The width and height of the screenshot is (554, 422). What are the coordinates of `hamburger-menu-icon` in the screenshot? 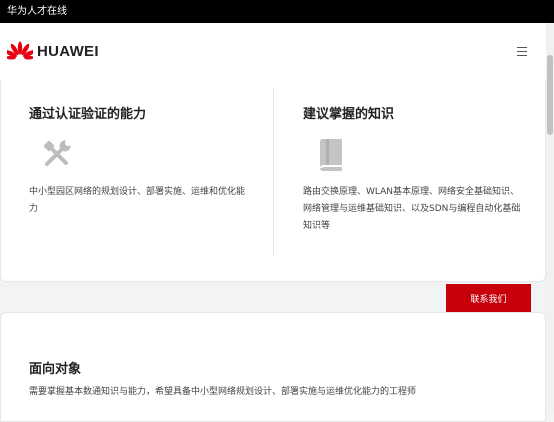 It's located at (522, 51).